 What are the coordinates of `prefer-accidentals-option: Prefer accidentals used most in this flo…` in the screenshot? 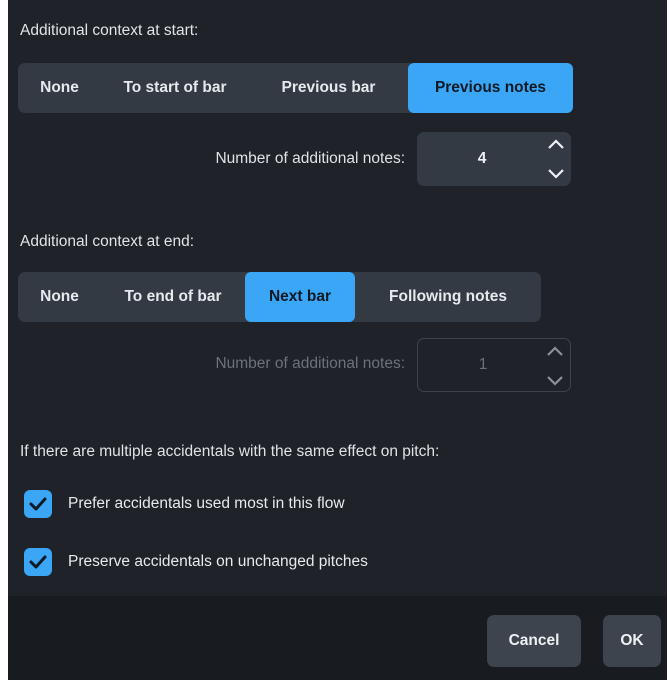 It's located at (184, 504).